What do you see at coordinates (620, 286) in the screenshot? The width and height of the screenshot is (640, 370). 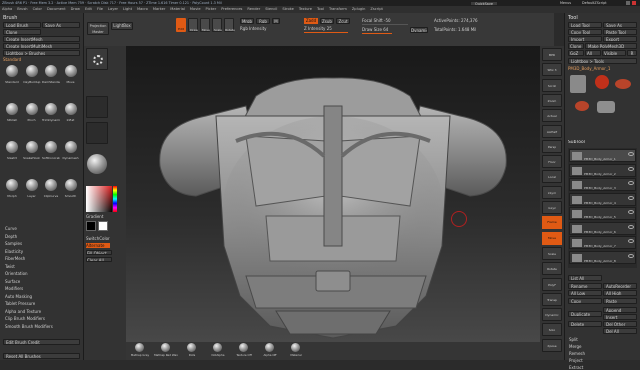 I see `auto-reorder-button: AutoReorder` at bounding box center [620, 286].